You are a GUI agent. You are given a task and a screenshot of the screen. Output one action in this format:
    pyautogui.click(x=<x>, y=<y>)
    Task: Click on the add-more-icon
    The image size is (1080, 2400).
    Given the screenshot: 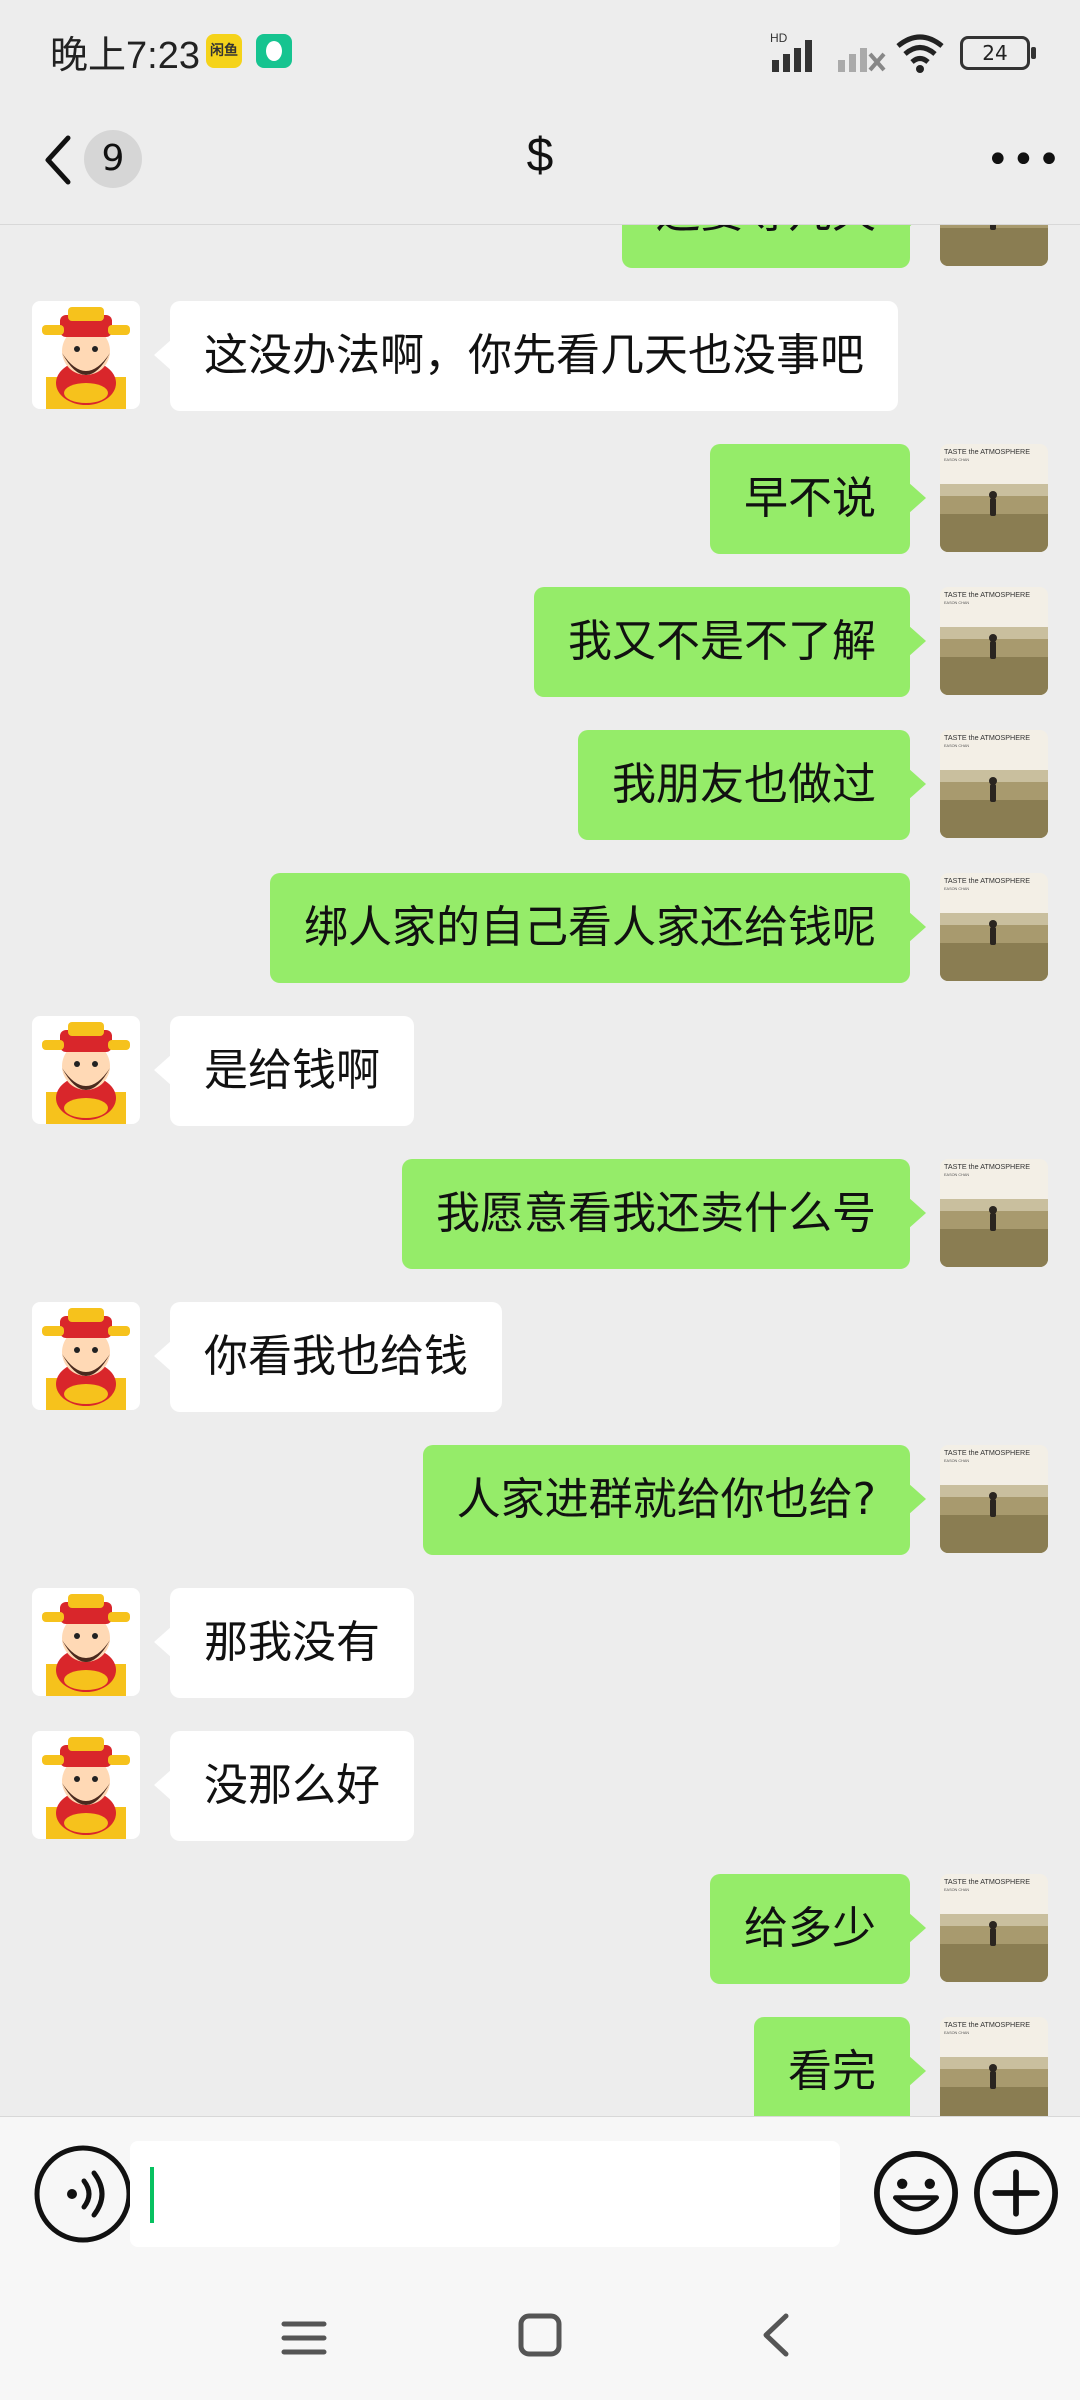 What is the action you would take?
    pyautogui.click(x=1016, y=2193)
    